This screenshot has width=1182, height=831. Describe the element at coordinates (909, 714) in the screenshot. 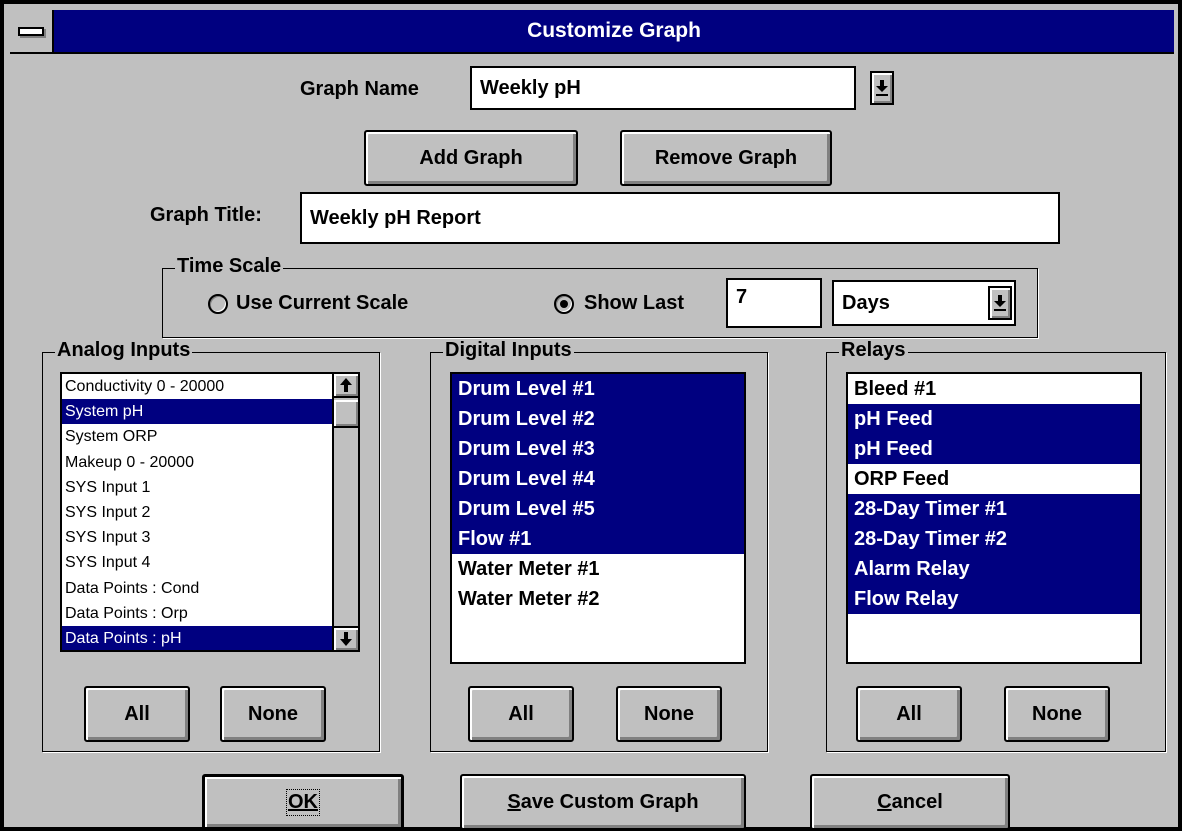

I see `relays-all-button: All` at that location.